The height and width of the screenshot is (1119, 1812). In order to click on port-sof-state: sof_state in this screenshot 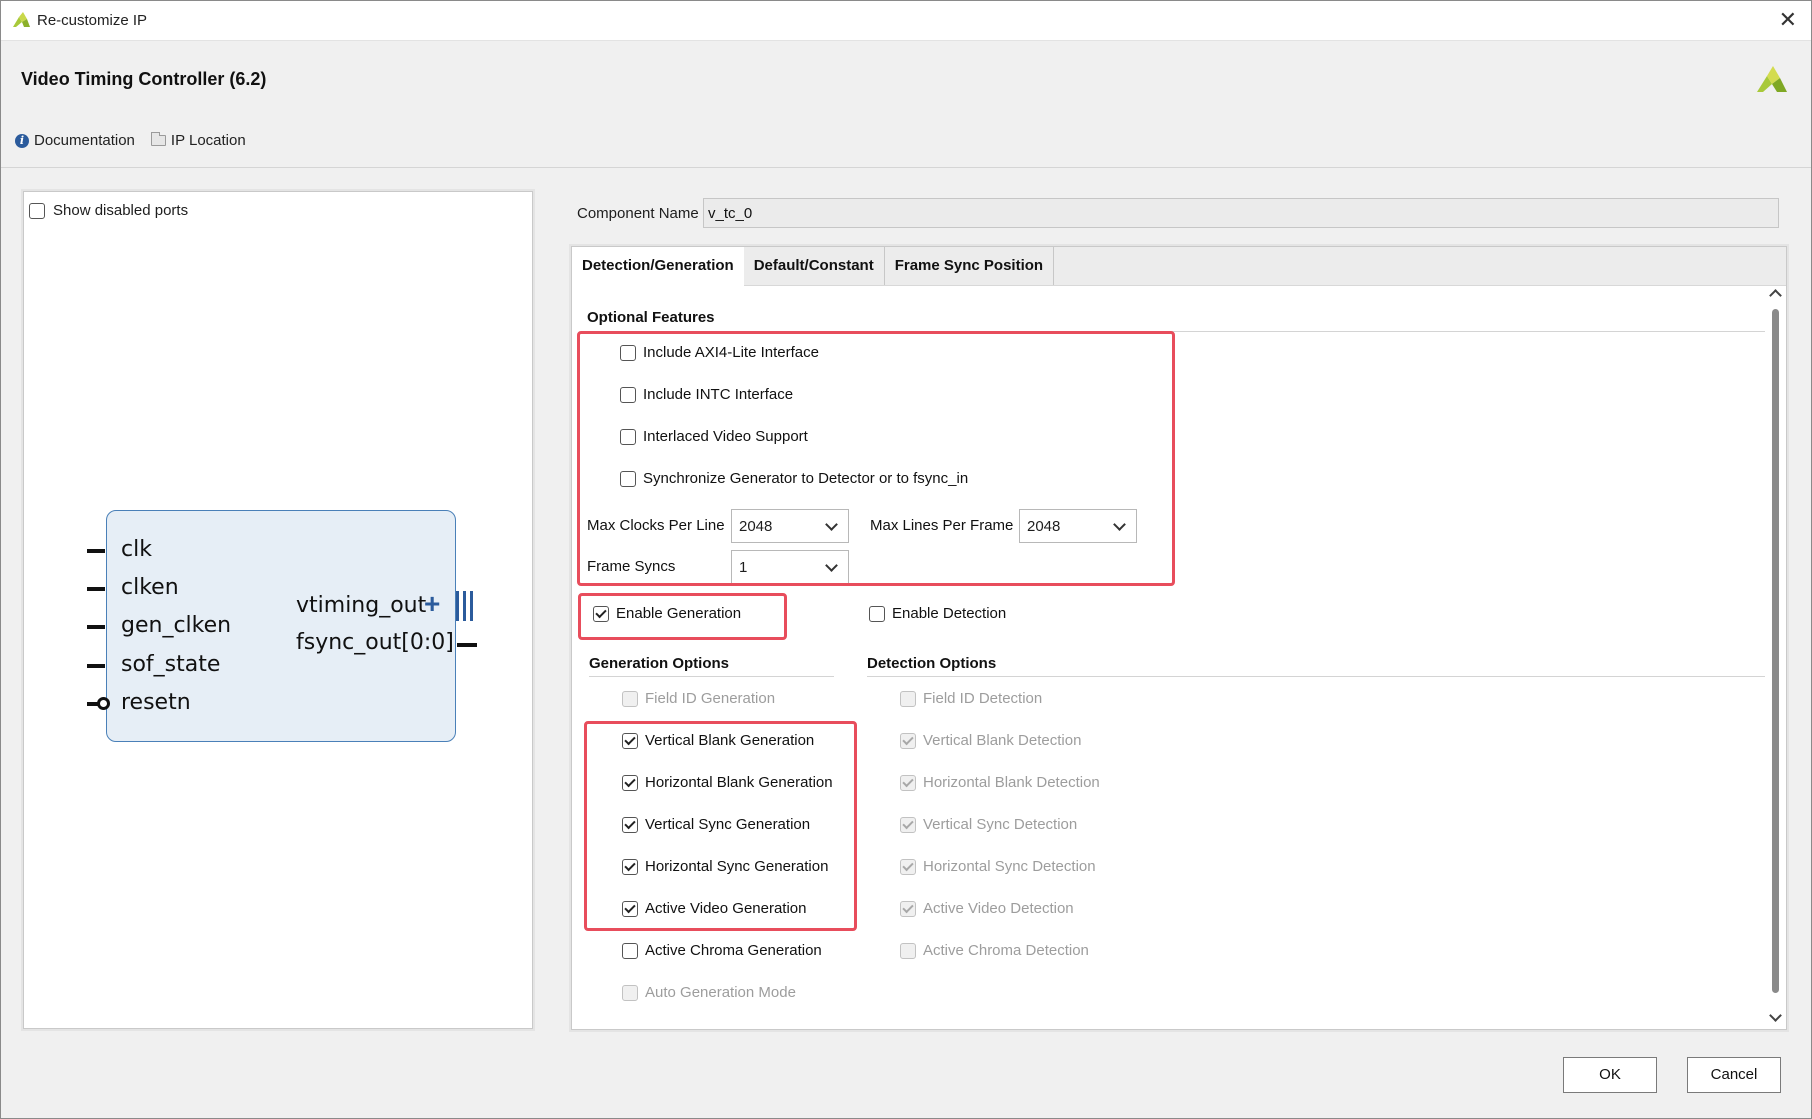, I will do `click(171, 664)`.